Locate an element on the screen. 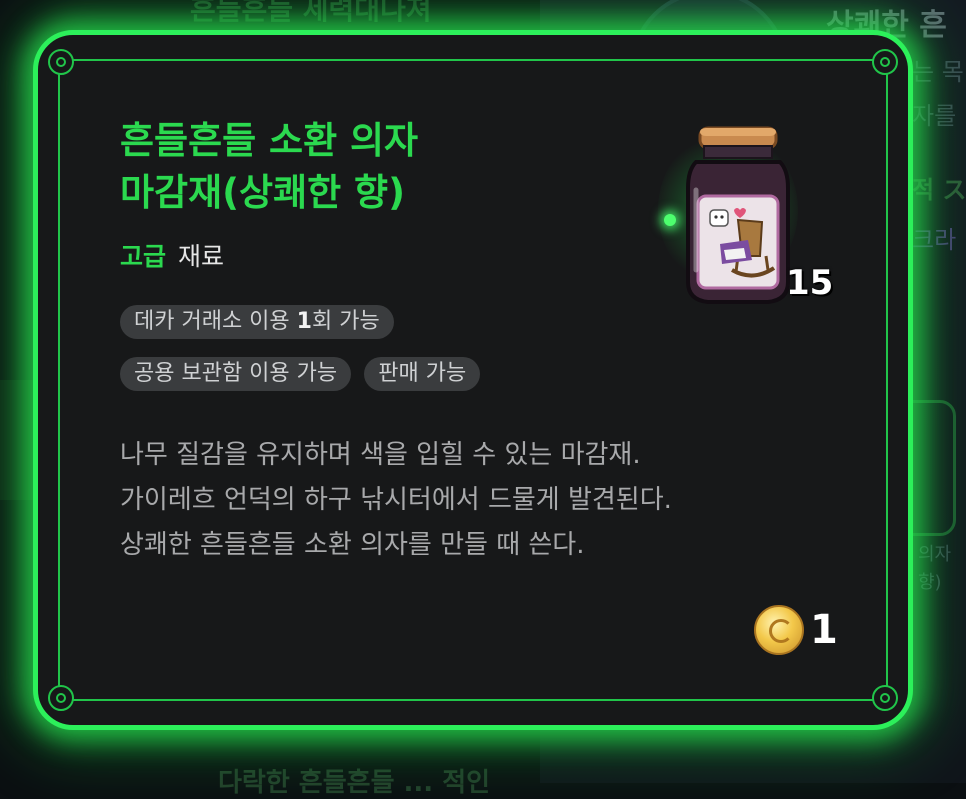 The width and height of the screenshot is (966, 799). item-grade: 고급 is located at coordinates (143, 256).